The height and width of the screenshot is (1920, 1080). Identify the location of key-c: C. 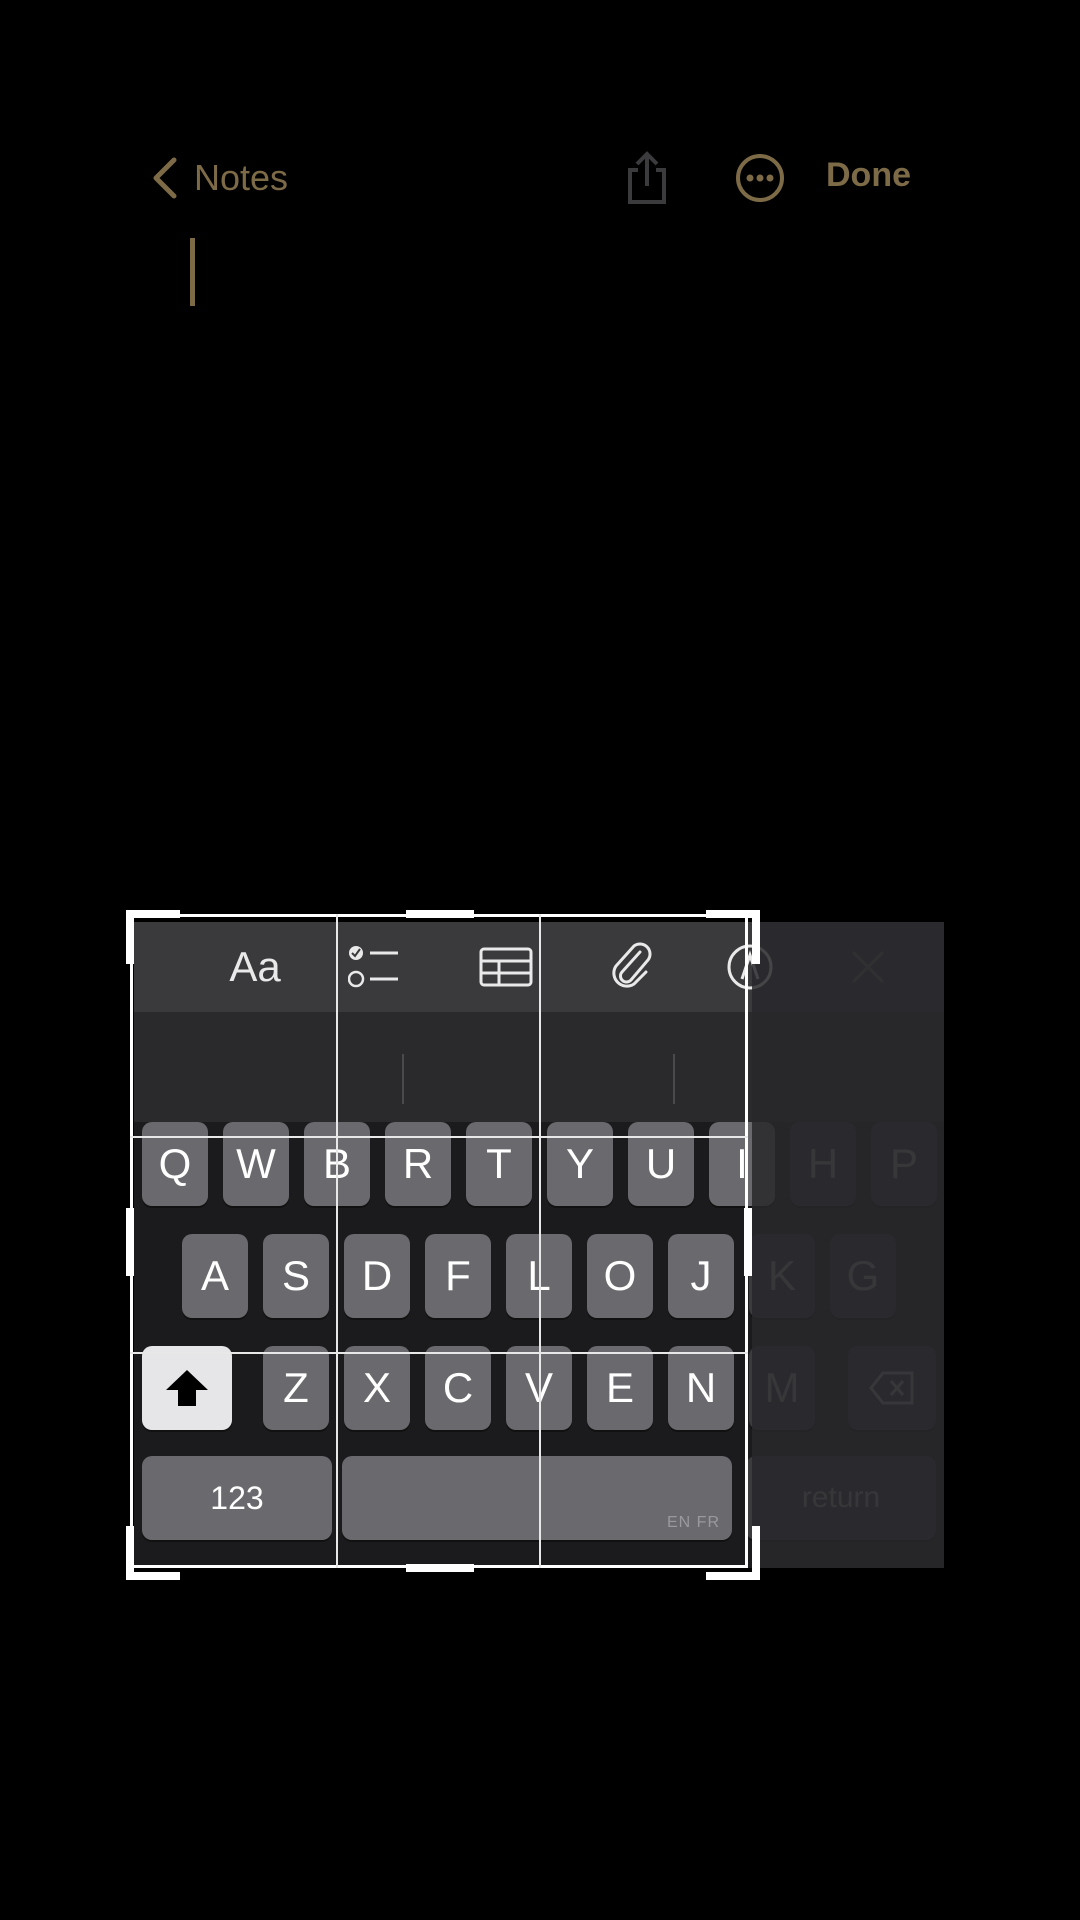
(458, 1388).